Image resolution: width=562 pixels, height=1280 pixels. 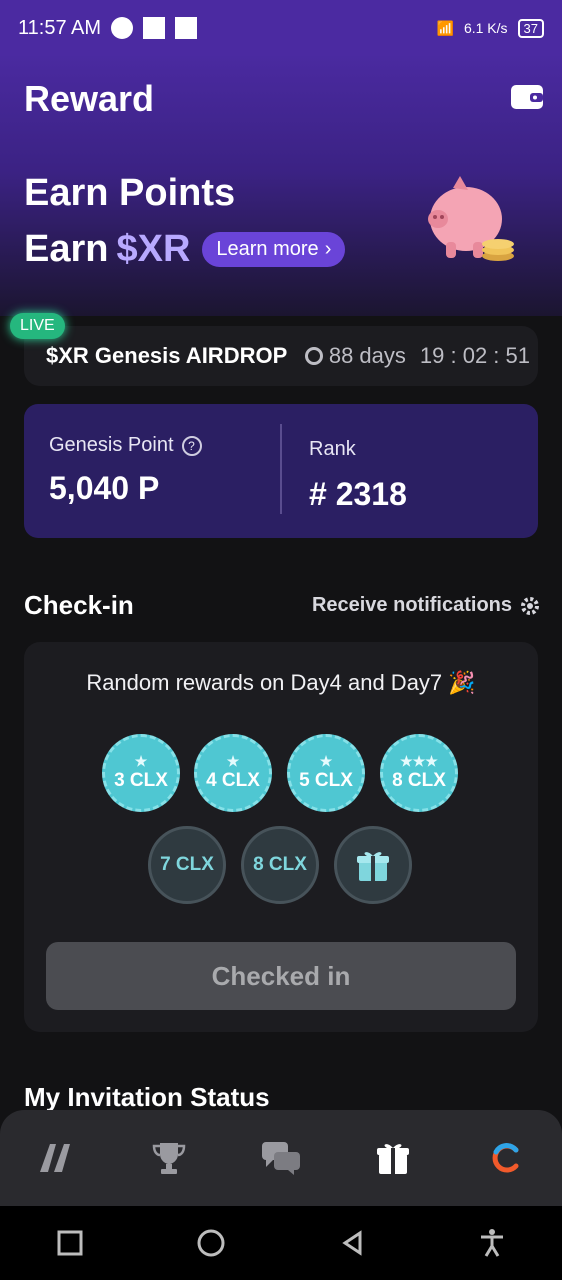 I want to click on nav-reward, so click(x=393, y=1158).